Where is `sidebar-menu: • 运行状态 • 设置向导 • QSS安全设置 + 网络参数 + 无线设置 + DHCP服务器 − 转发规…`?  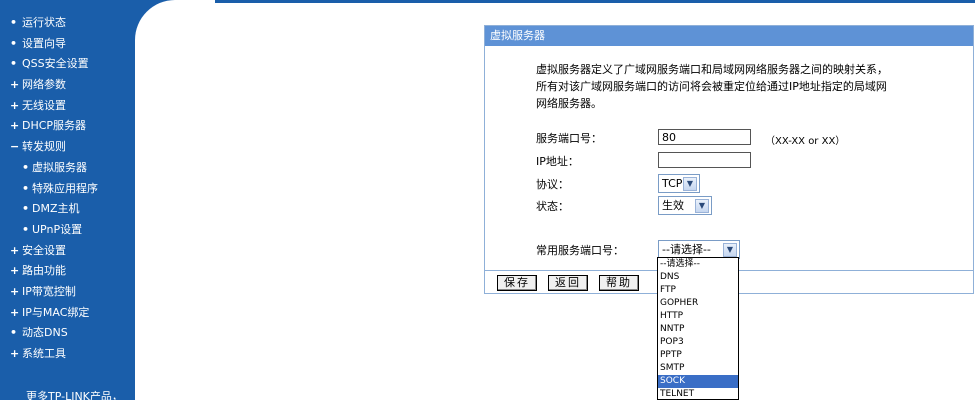 sidebar-menu: • 运行状态 • 设置向导 • QSS安全设置 + 网络参数 + 无线设置 + DHCP服务器 − 转发规… is located at coordinates (54, 189).